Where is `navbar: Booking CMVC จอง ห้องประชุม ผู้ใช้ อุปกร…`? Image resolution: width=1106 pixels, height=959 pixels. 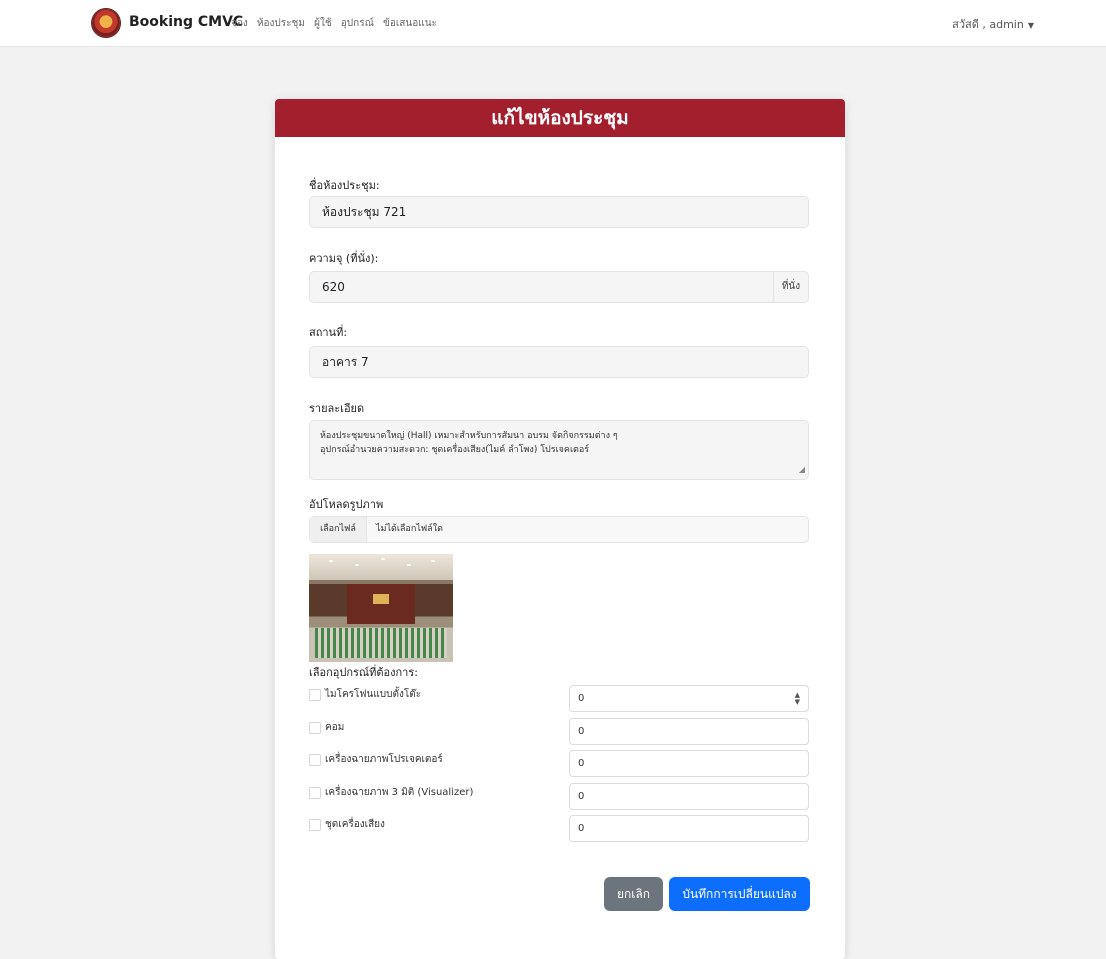 navbar: Booking CMVC จอง ห้องประชุม ผู้ใช้ อุปกร… is located at coordinates (553, 23).